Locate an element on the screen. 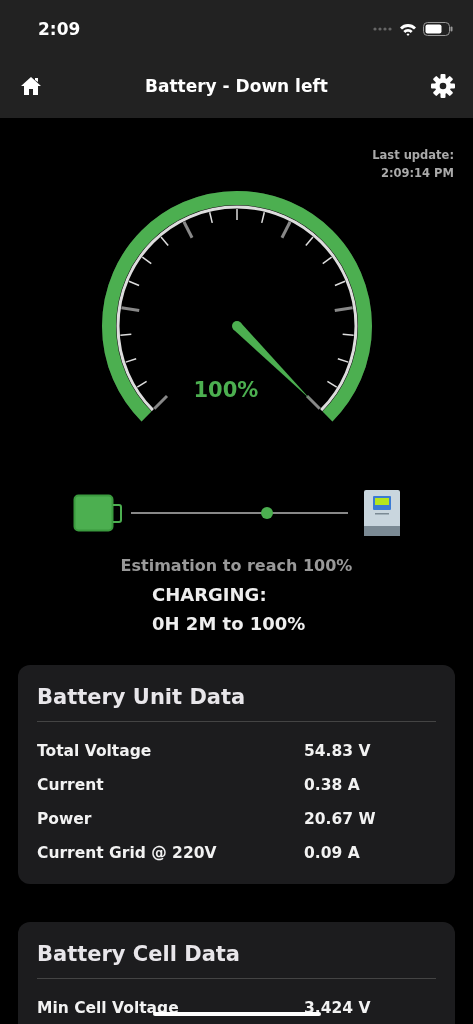 The height and width of the screenshot is (1024, 473). data-value: 3.424 V is located at coordinates (338, 1008).